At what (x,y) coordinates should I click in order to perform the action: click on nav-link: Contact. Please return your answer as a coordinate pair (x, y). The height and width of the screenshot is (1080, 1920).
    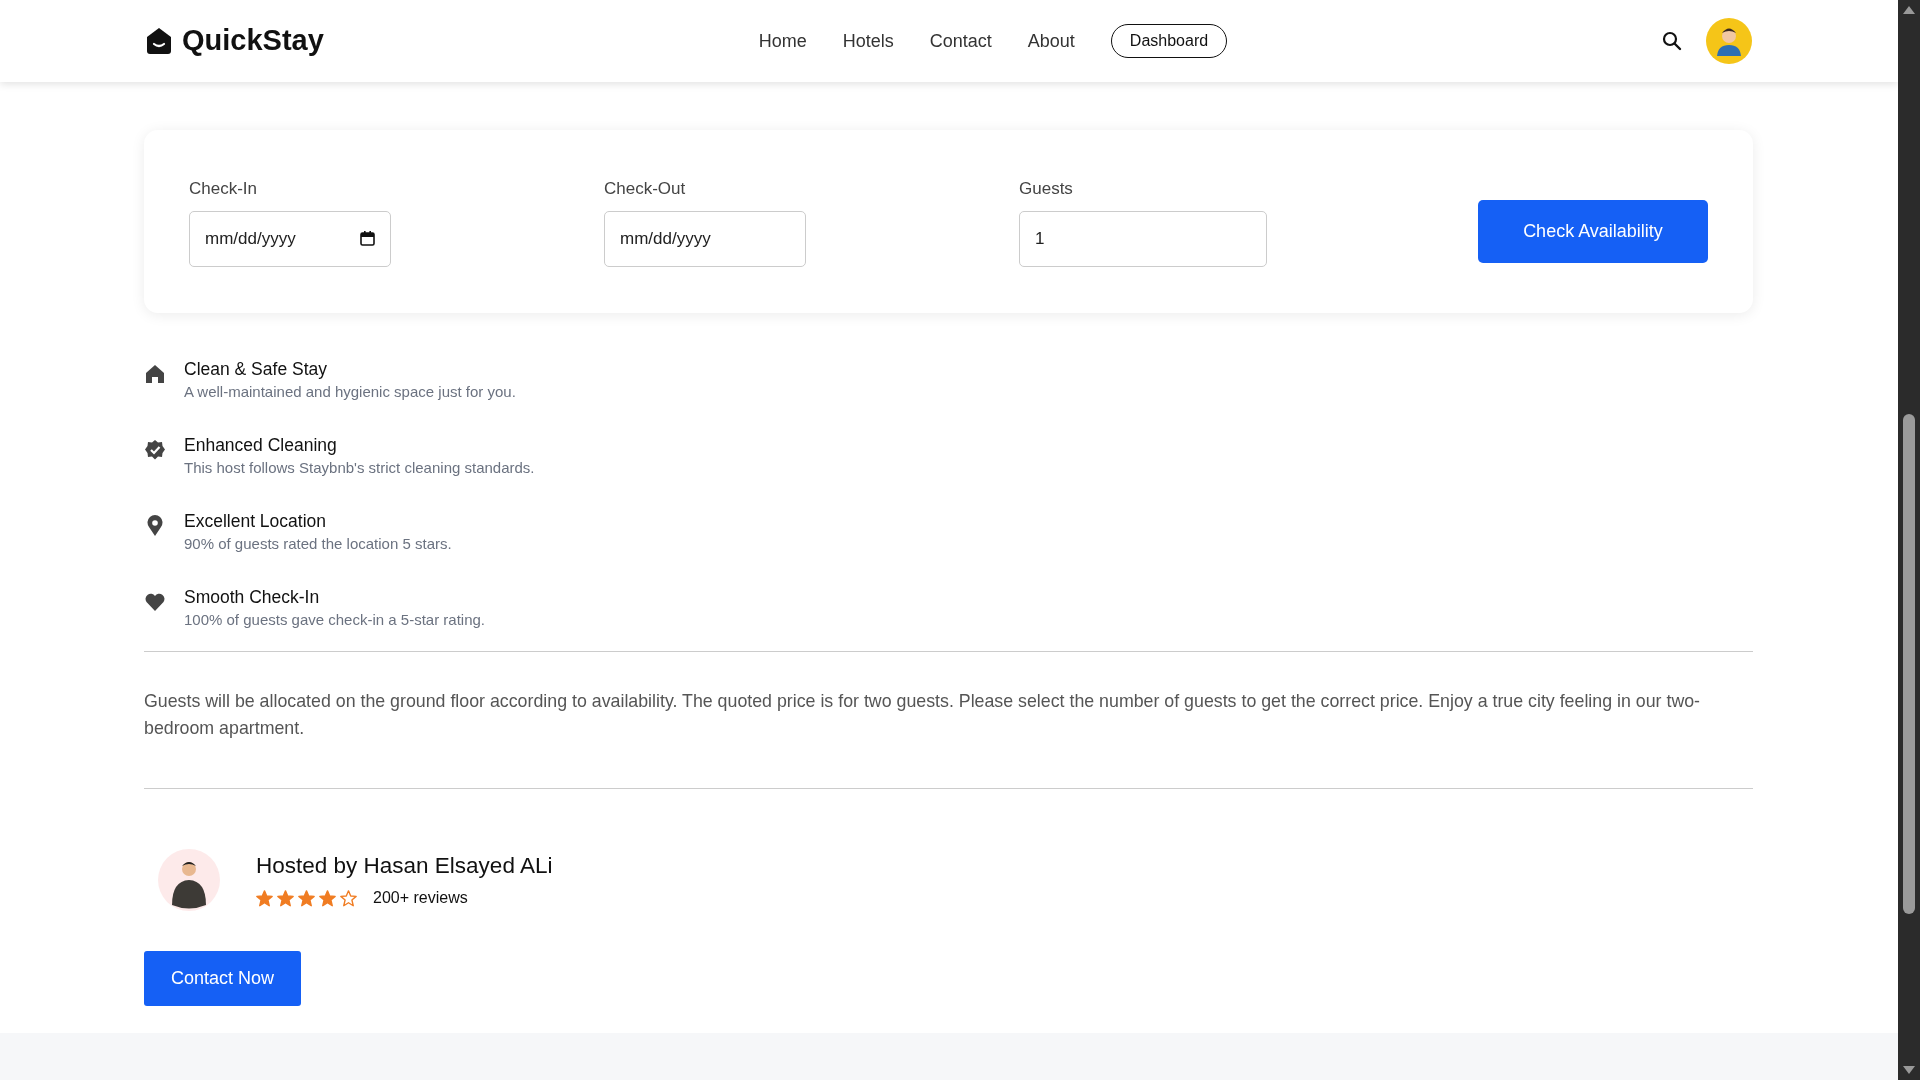
    Looking at the image, I should click on (960, 41).